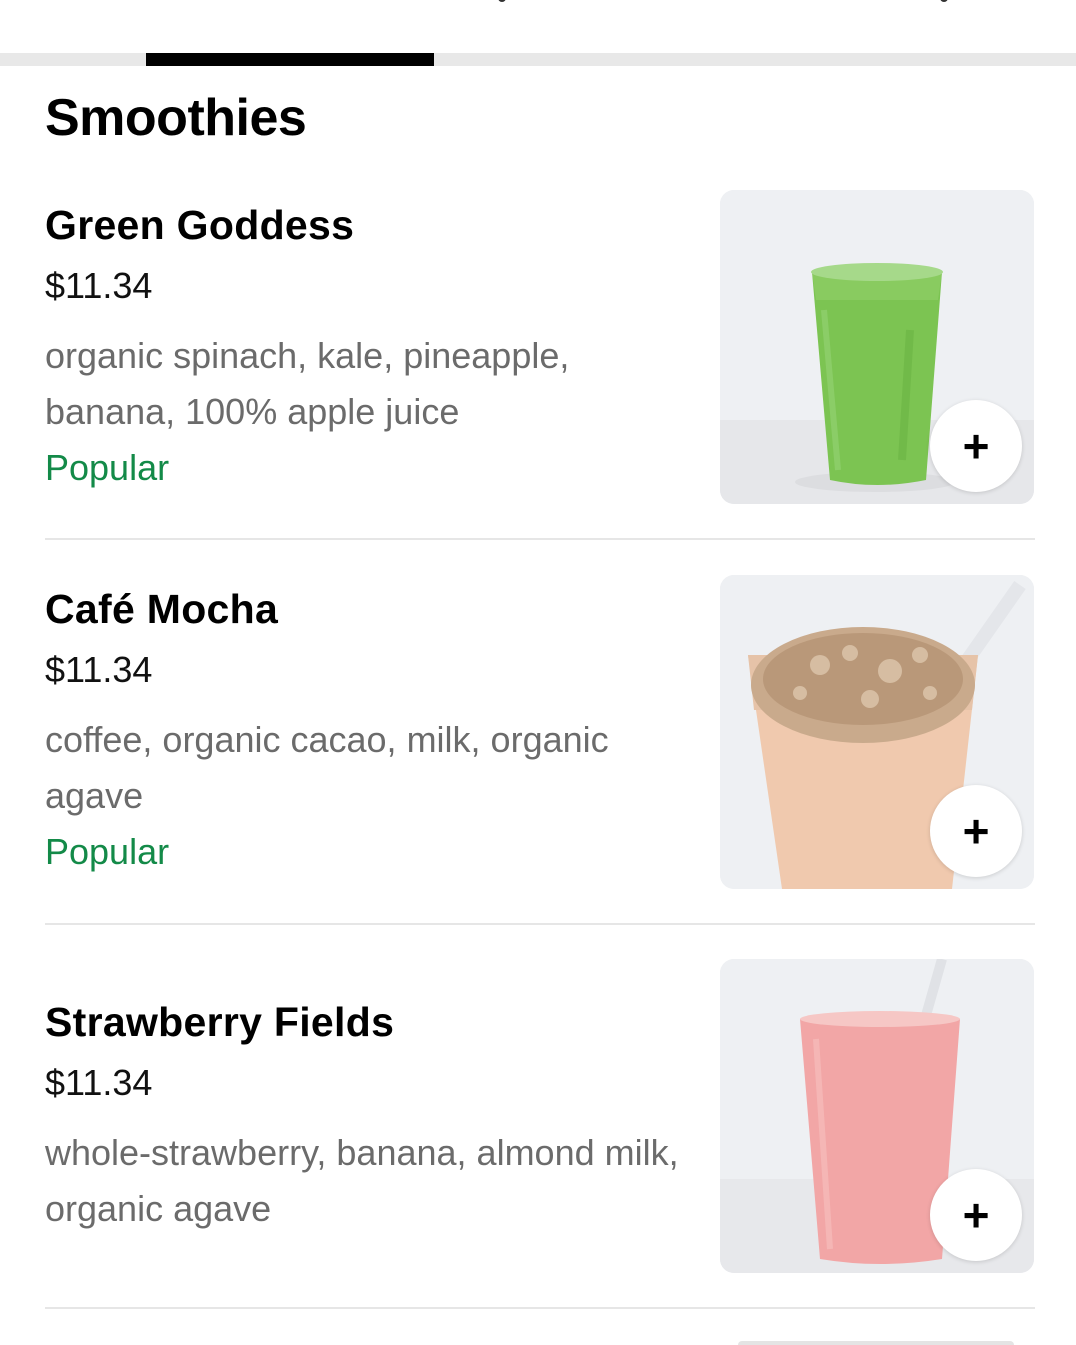  I want to click on mocha-smoothie-image: +, so click(877, 732).